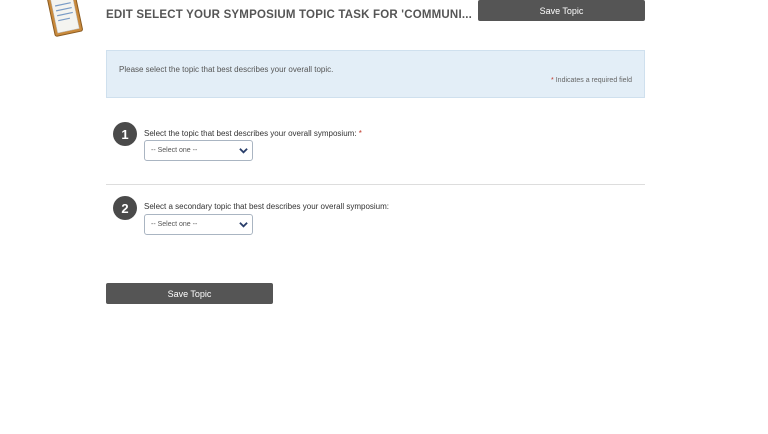  I want to click on primary-topic-select: -- Select one --, so click(198, 150).